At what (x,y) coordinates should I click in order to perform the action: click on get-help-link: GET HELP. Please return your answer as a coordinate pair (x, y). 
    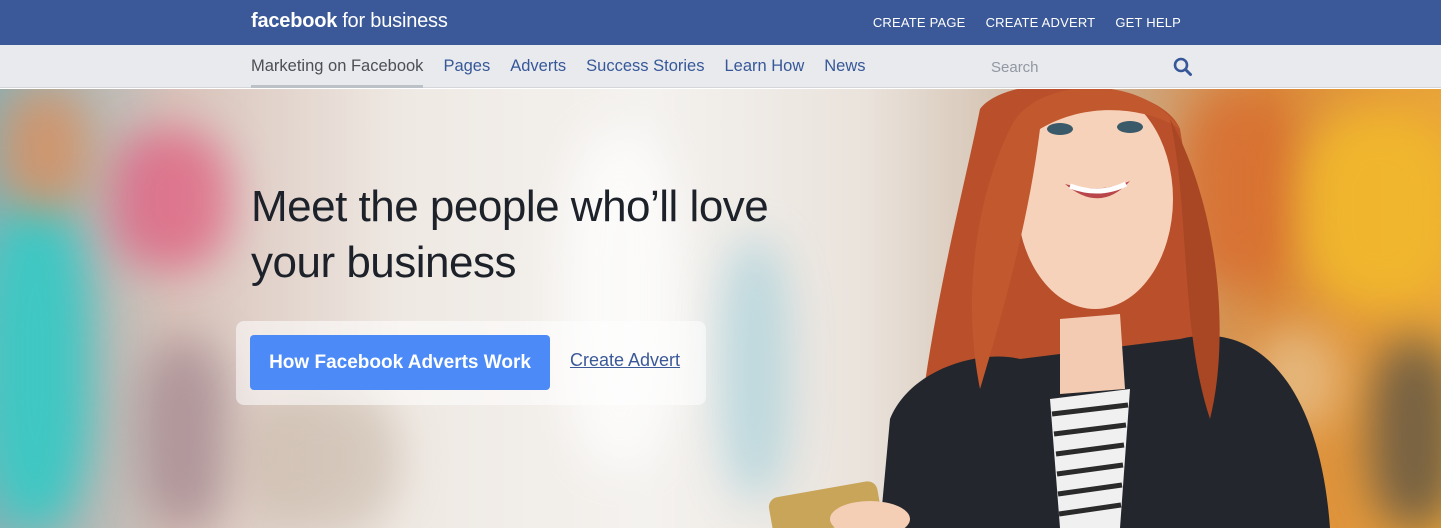
    Looking at the image, I should click on (1148, 22).